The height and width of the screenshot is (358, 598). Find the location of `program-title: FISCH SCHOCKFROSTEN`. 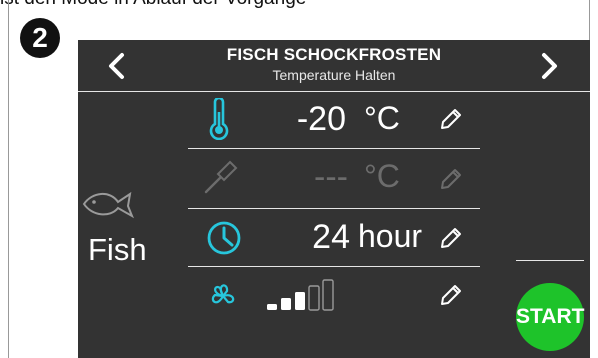

program-title: FISCH SCHOCKFROSTEN is located at coordinates (334, 54).